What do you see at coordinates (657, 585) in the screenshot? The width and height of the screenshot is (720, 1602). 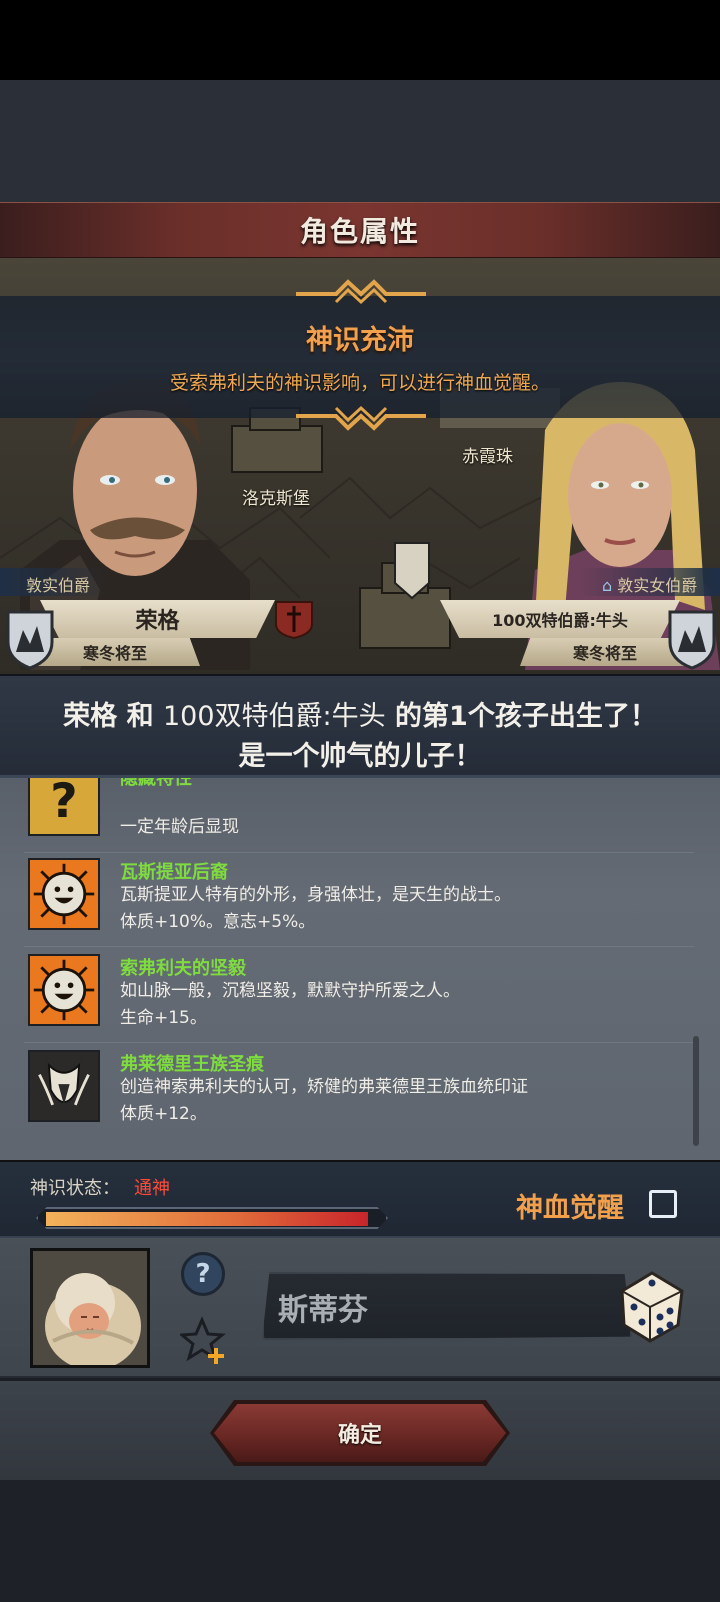 I see `mother-rank-label: 敦实女伯爵` at bounding box center [657, 585].